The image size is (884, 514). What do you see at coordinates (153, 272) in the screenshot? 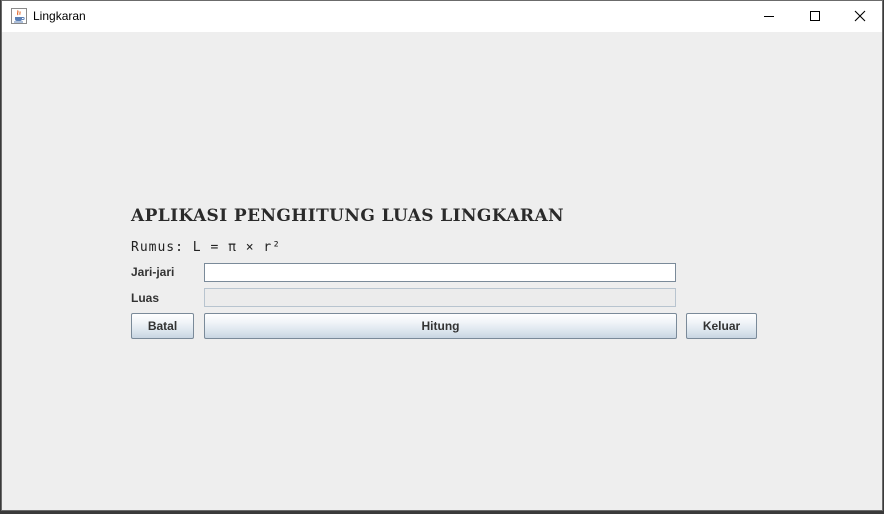
I see `jari-jari-label: Jari-jari` at bounding box center [153, 272].